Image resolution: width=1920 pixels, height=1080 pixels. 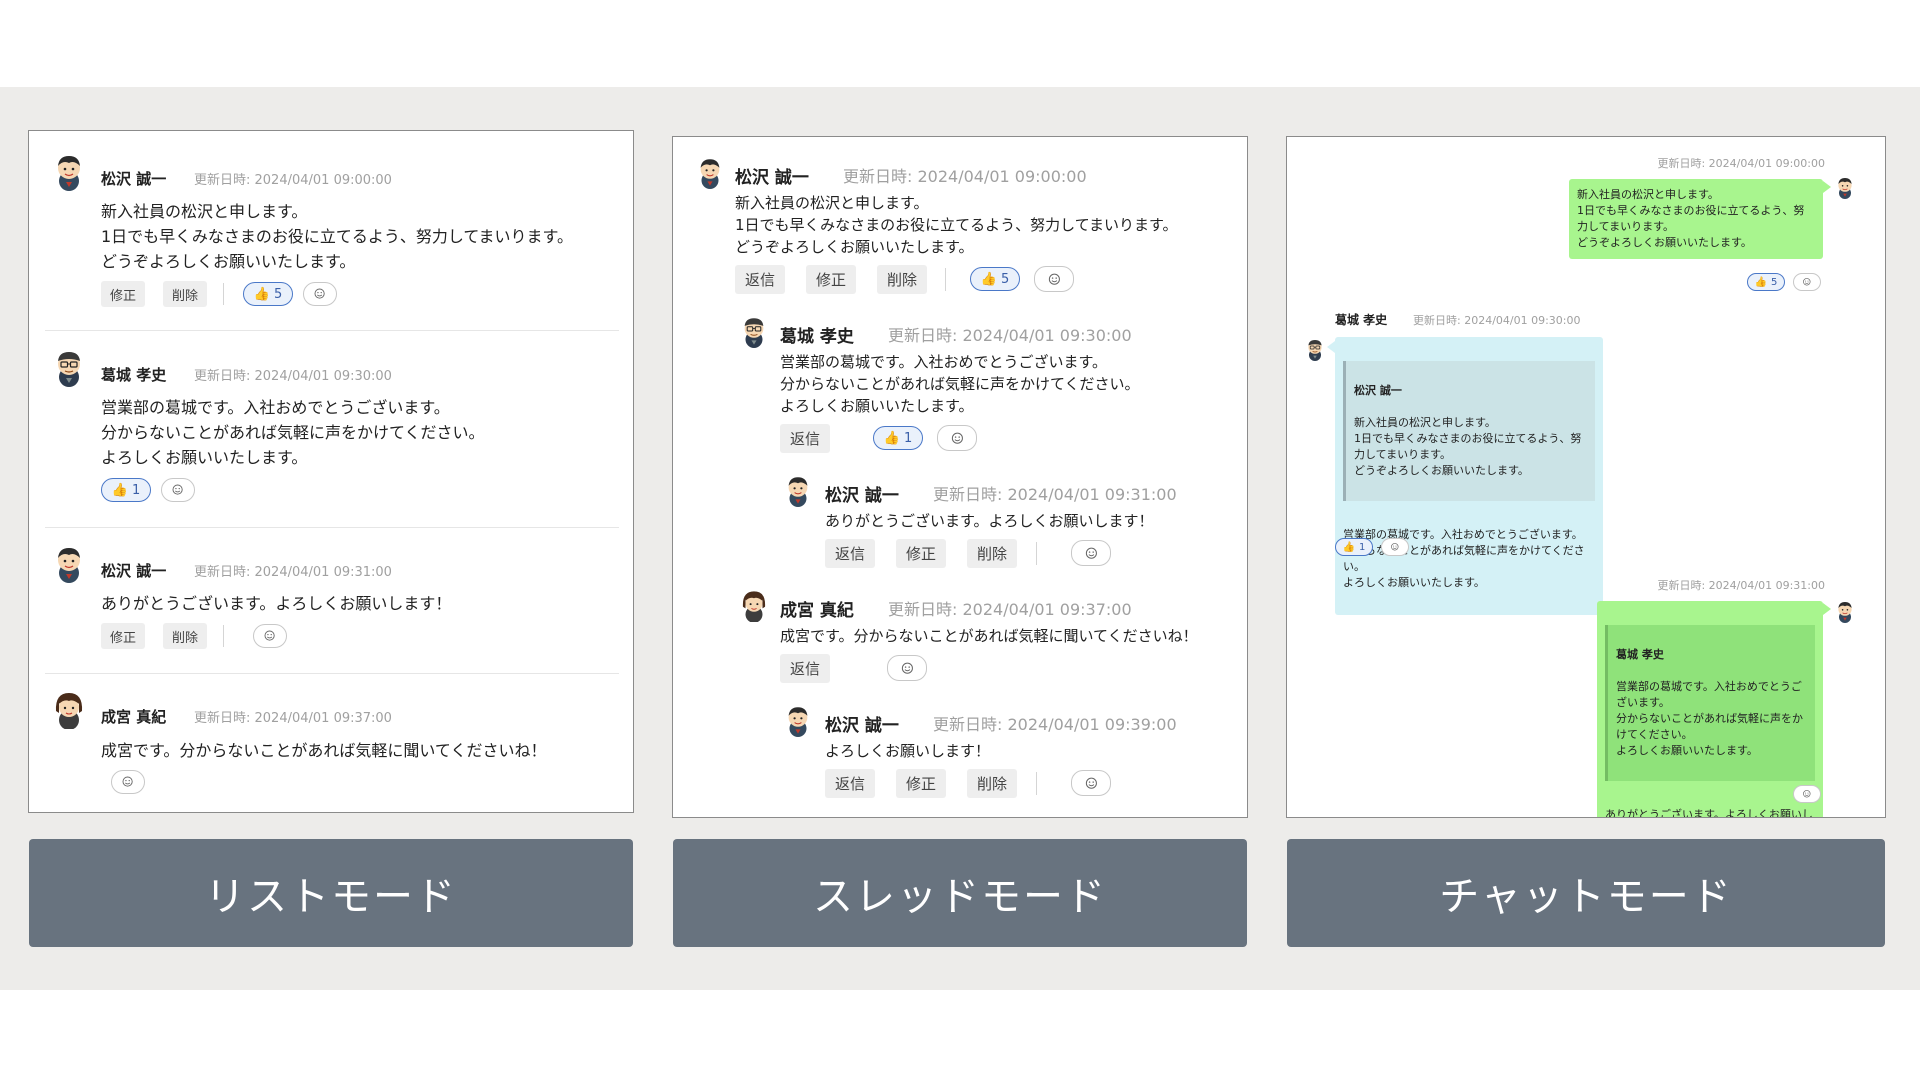 I want to click on chat-mode-button: チャットモード, so click(x=1586, y=893).